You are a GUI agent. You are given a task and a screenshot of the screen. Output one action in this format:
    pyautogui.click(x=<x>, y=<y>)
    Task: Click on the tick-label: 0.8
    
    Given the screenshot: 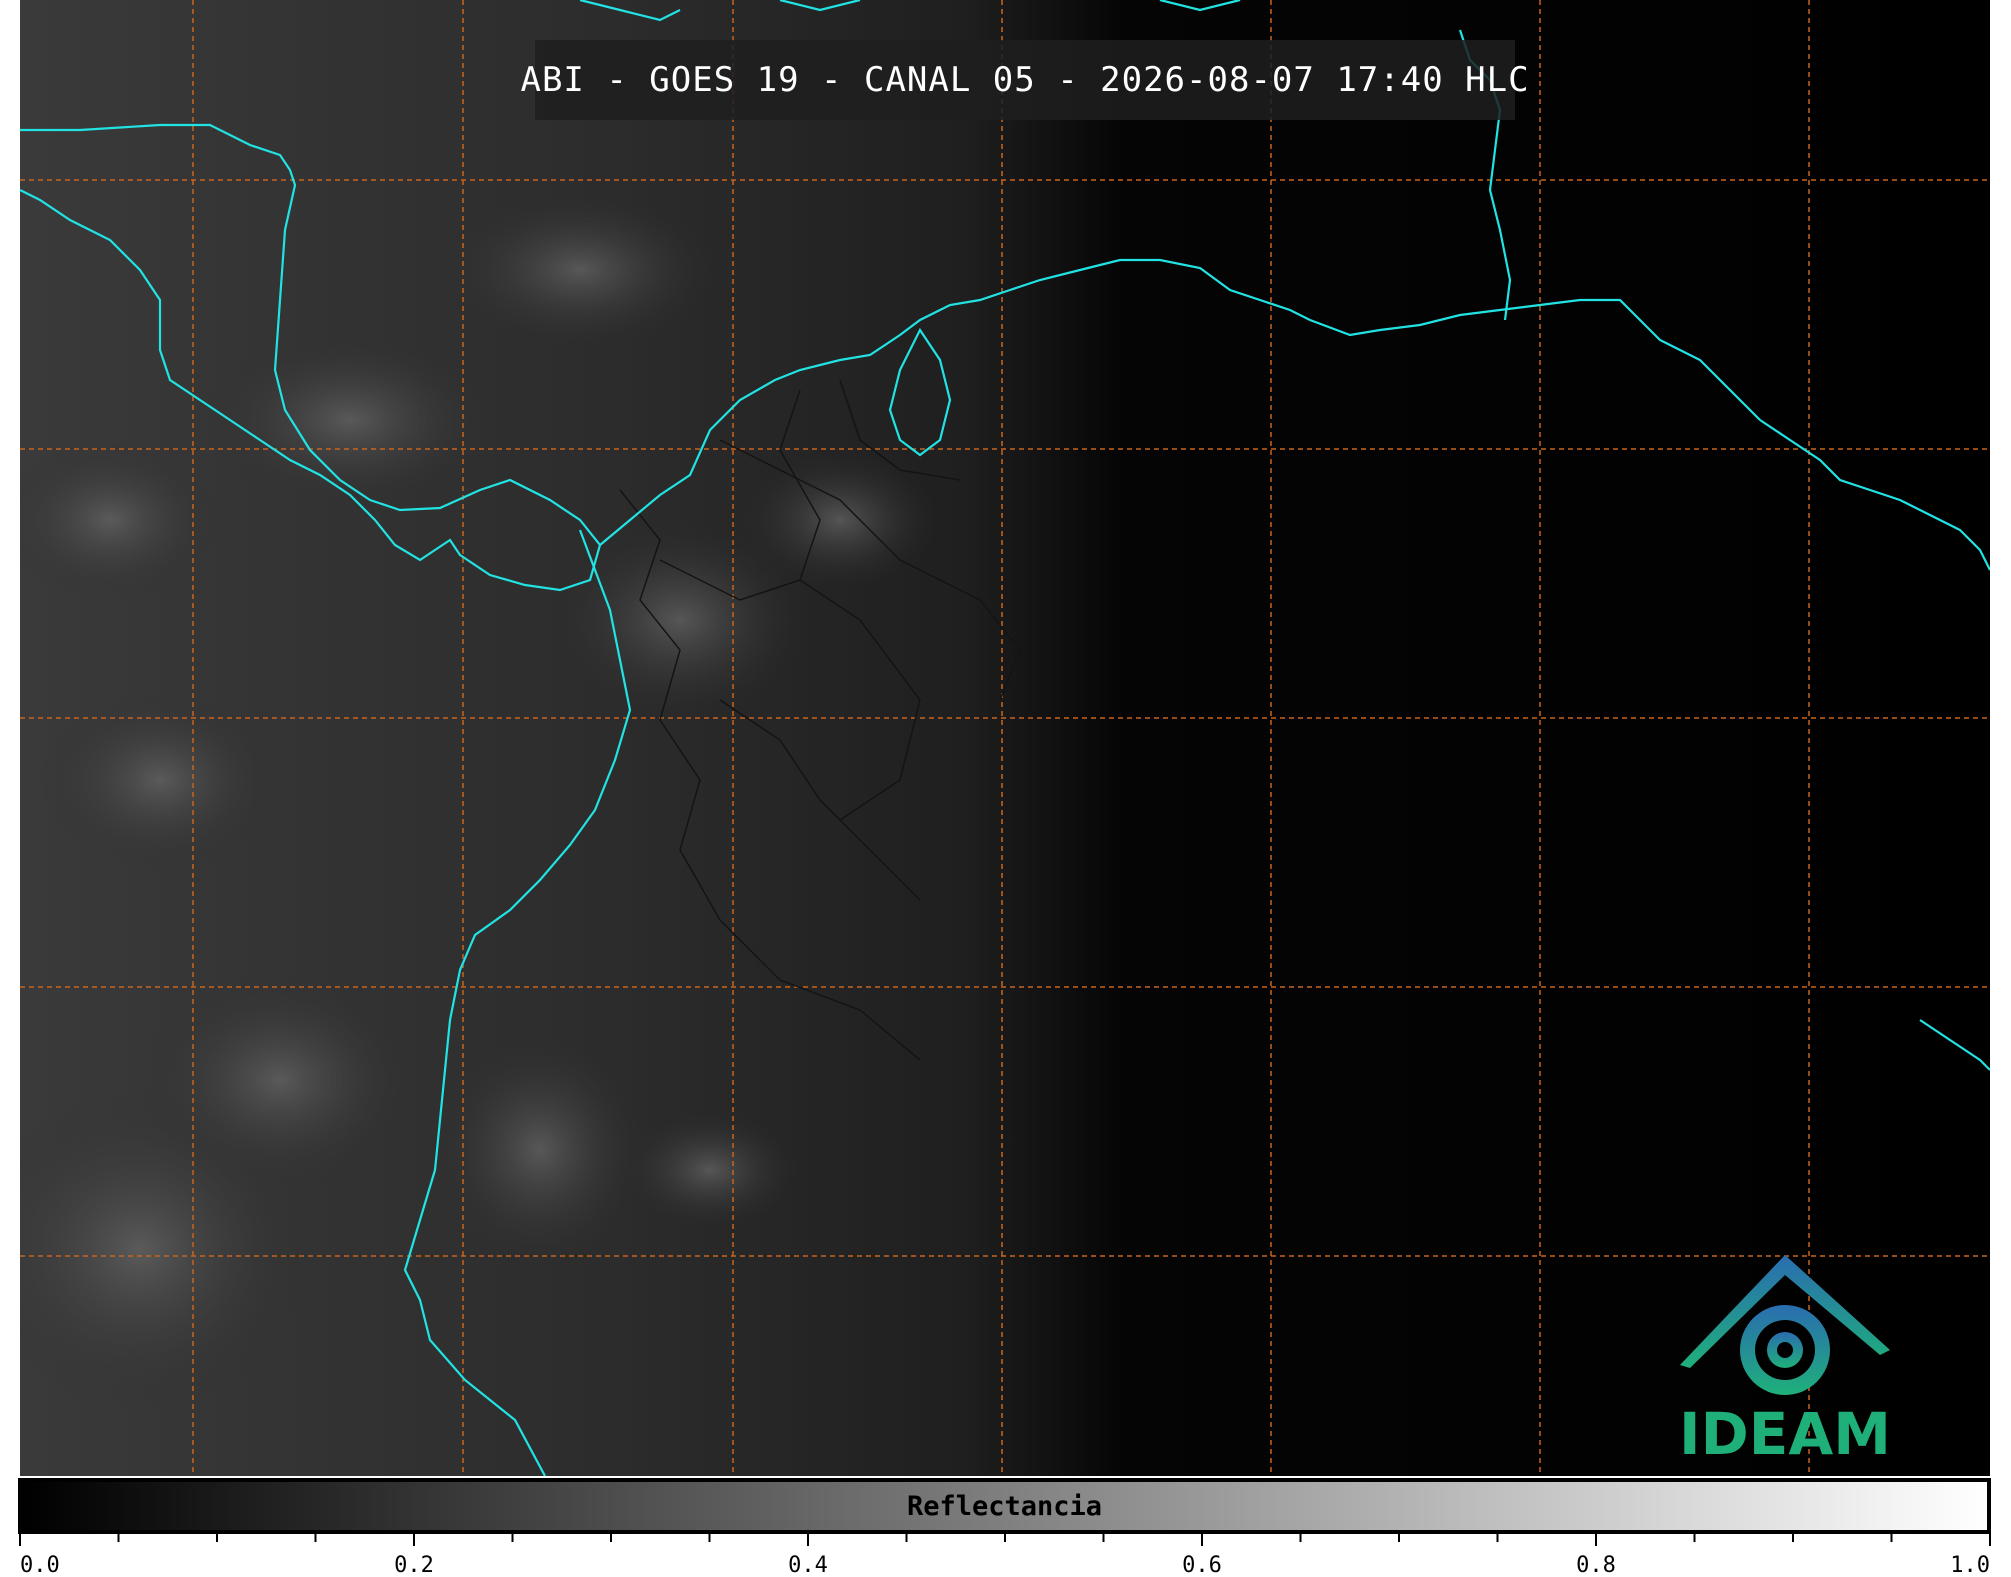 What is the action you would take?
    pyautogui.click(x=1596, y=1565)
    